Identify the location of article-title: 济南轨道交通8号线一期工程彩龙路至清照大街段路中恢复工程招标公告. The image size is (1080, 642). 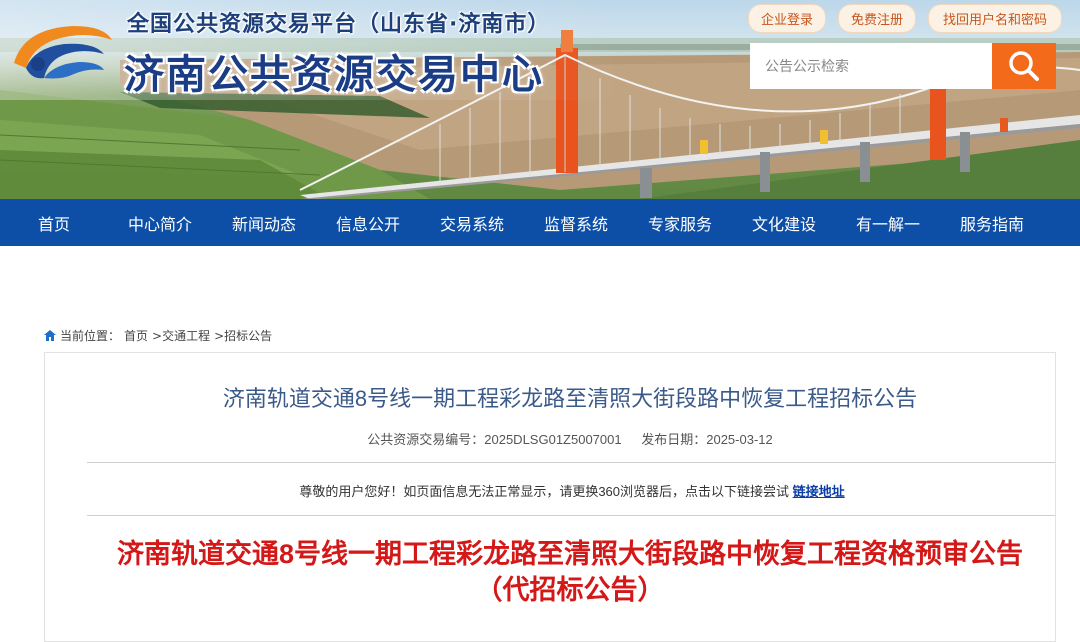
(570, 398).